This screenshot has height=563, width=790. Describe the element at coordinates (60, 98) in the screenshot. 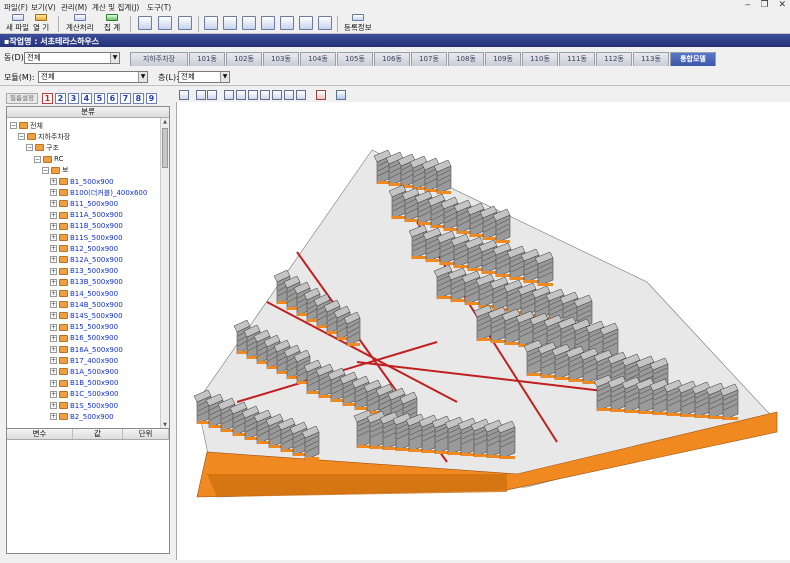

I see `level-2-button: 2` at that location.